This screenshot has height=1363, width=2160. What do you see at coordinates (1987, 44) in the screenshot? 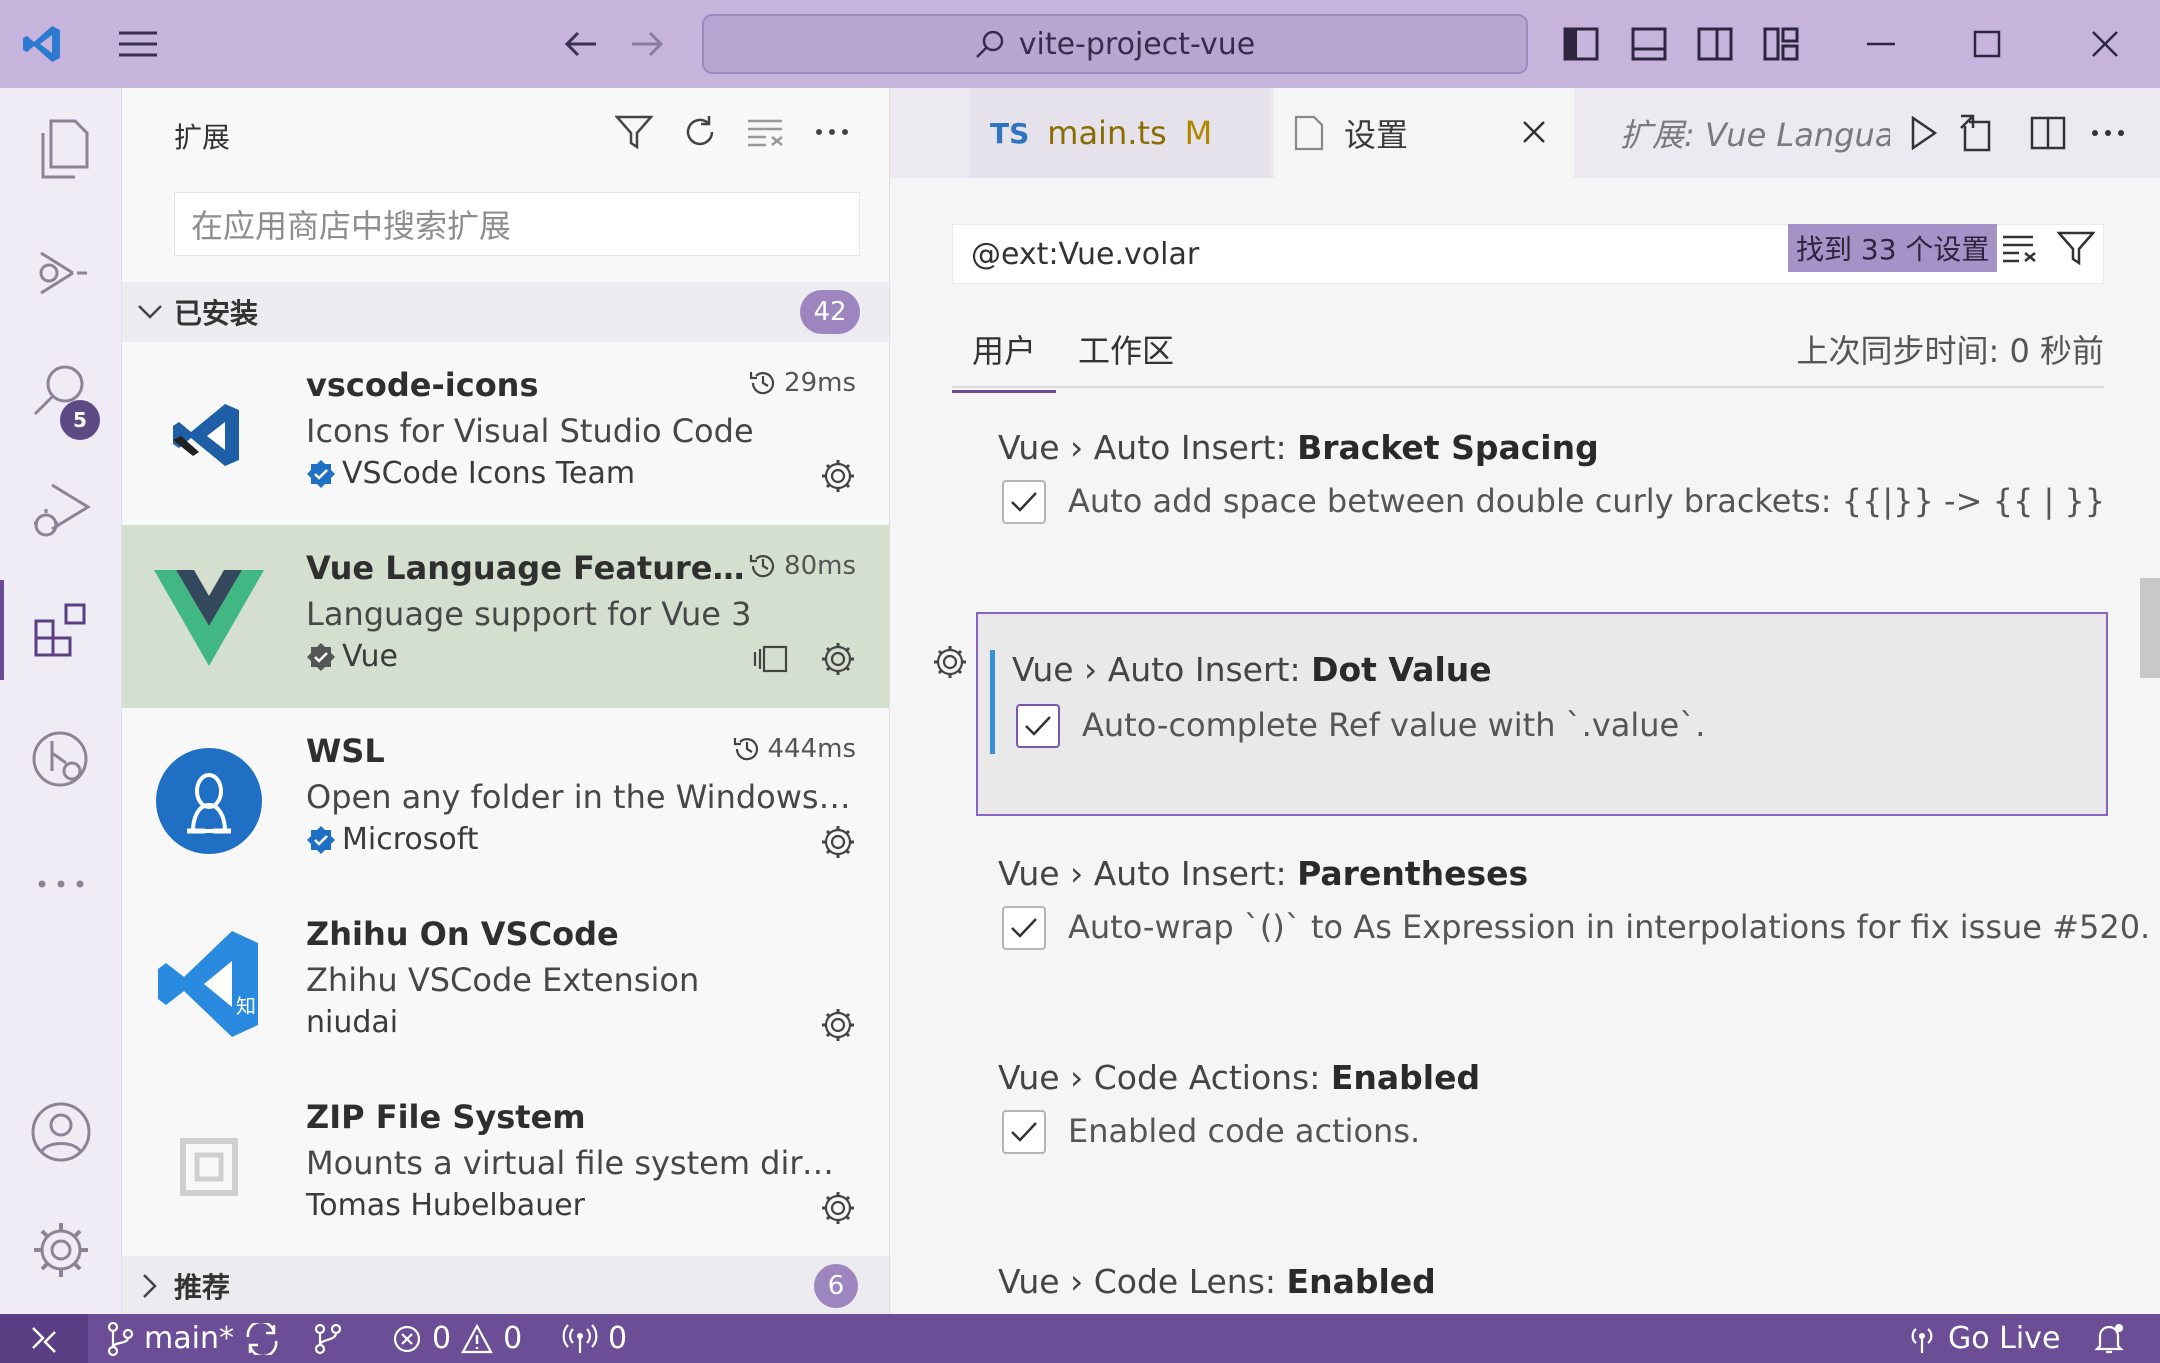
I see `maximize-icon` at bounding box center [1987, 44].